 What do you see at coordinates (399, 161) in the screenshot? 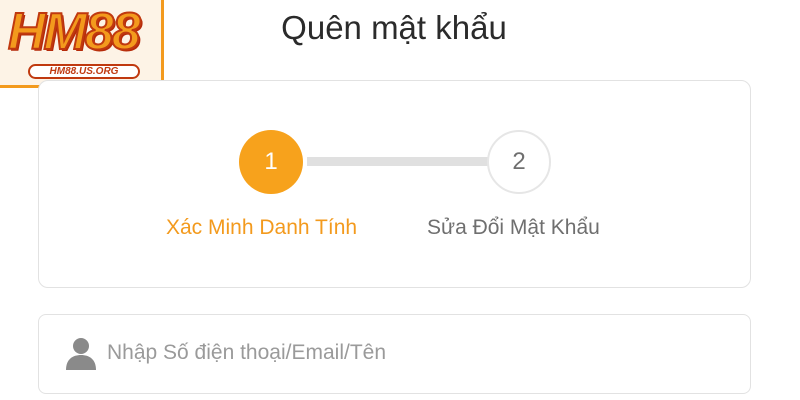
I see `step-progress-track` at bounding box center [399, 161].